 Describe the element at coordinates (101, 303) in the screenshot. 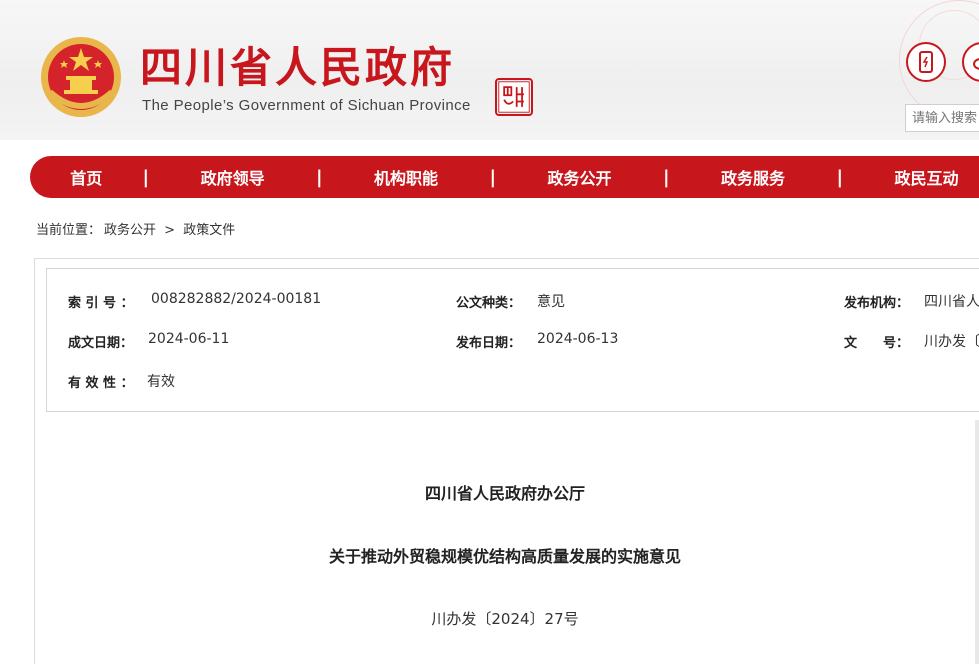

I see `index-number-label: 索 引 号 ：` at that location.